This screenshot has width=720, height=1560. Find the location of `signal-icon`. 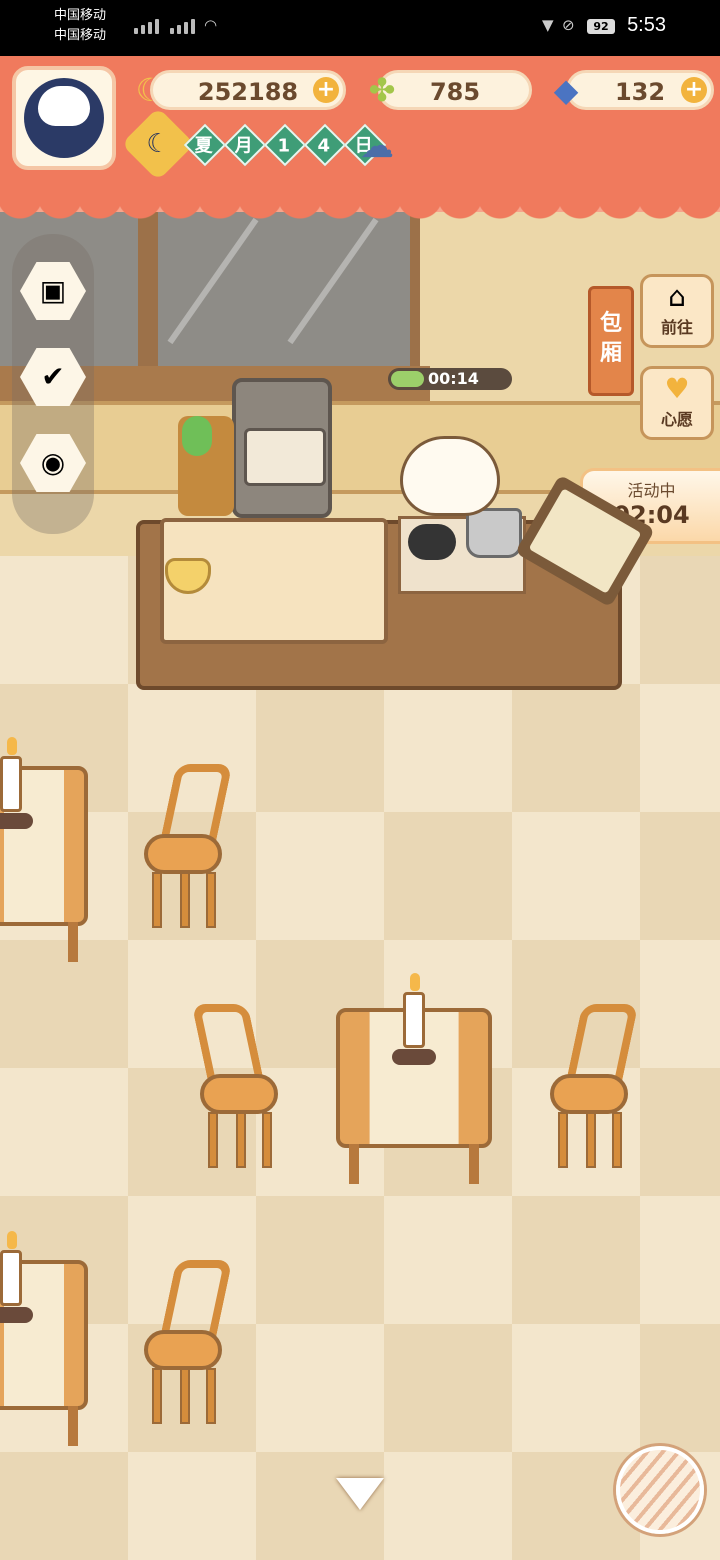

signal-icon is located at coordinates (146, 26).